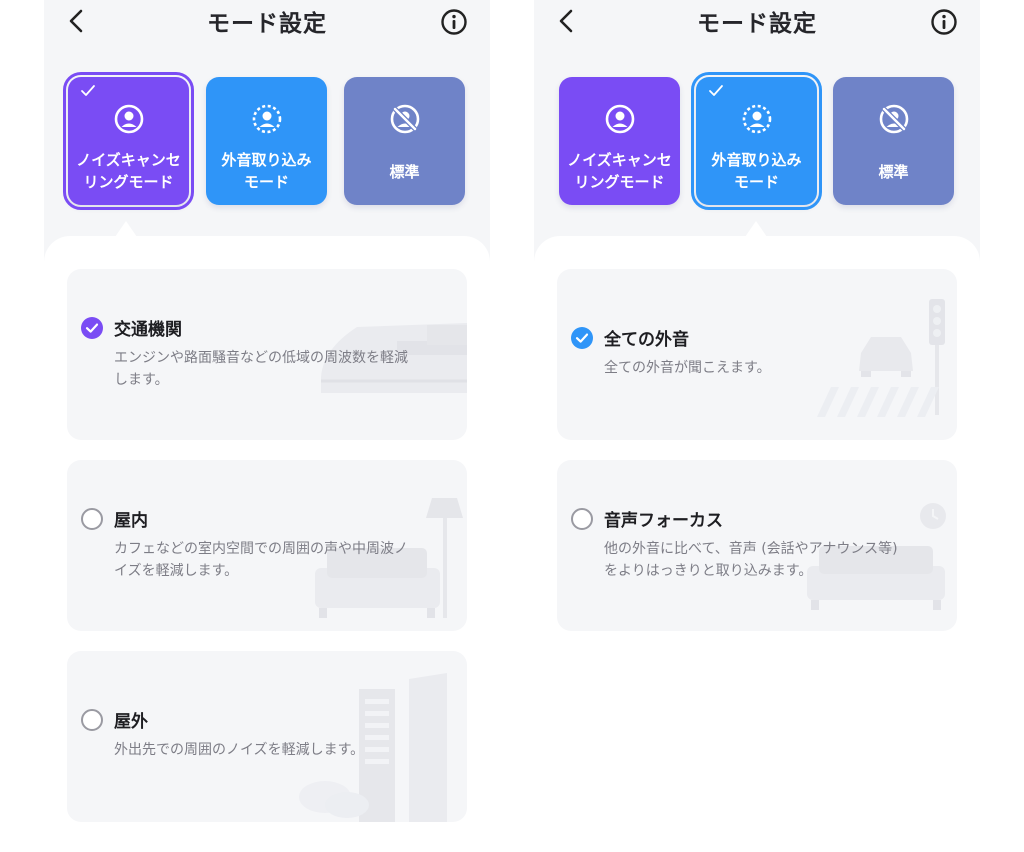 This screenshot has height=852, width=1024. Describe the element at coordinates (757, 354) in the screenshot. I see `option-all-ambient: 全ての外音 全ての外音が聞こえます。` at that location.